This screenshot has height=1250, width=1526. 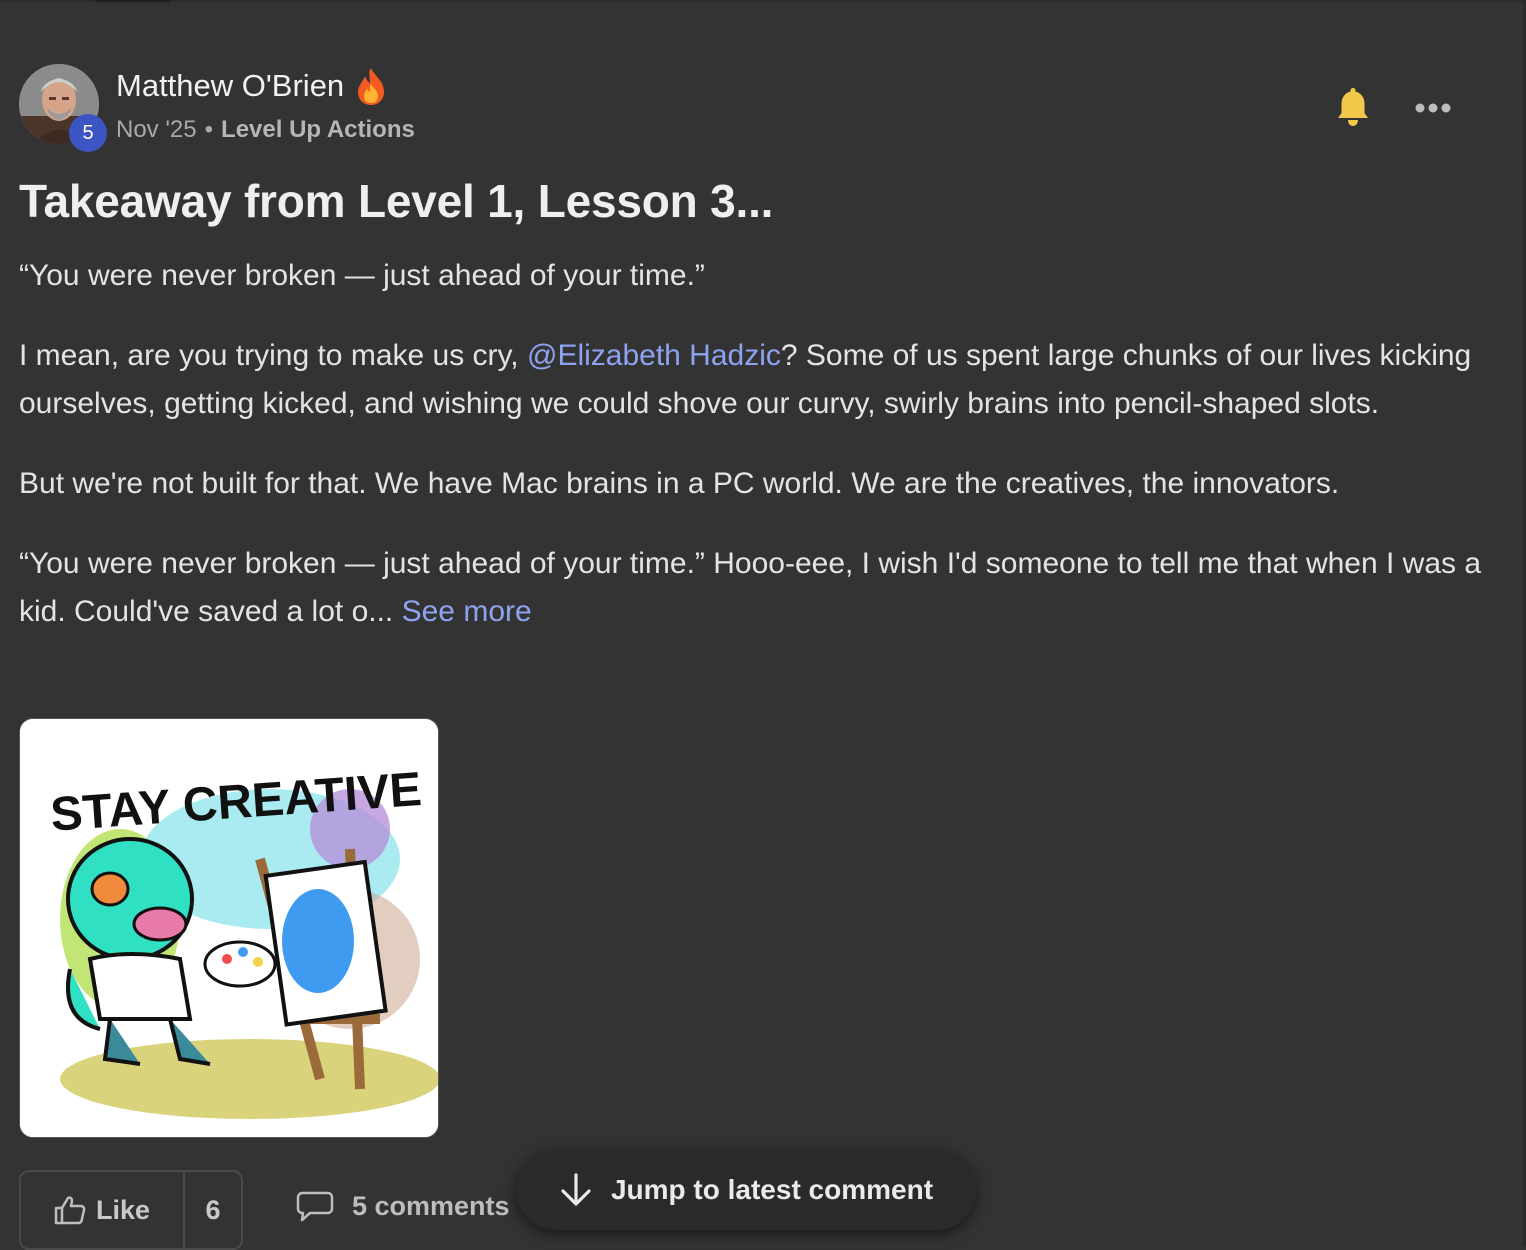 I want to click on post-meta: Nov '25 • Level Up Actions, so click(x=265, y=130).